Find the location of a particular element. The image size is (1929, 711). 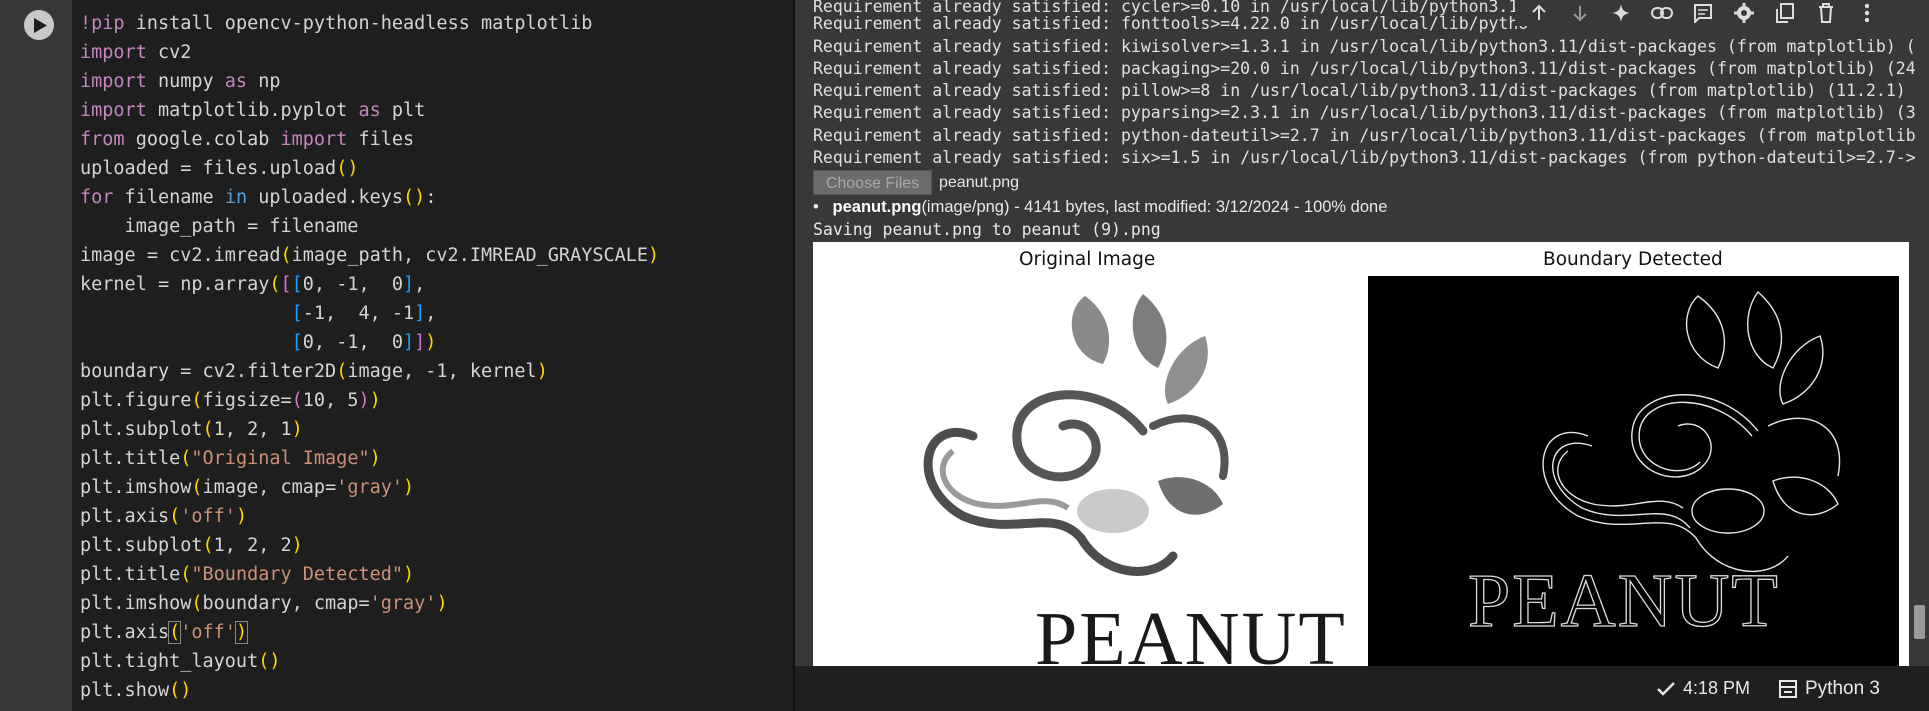

execution-time: 4:18 PM is located at coordinates (1717, 688).